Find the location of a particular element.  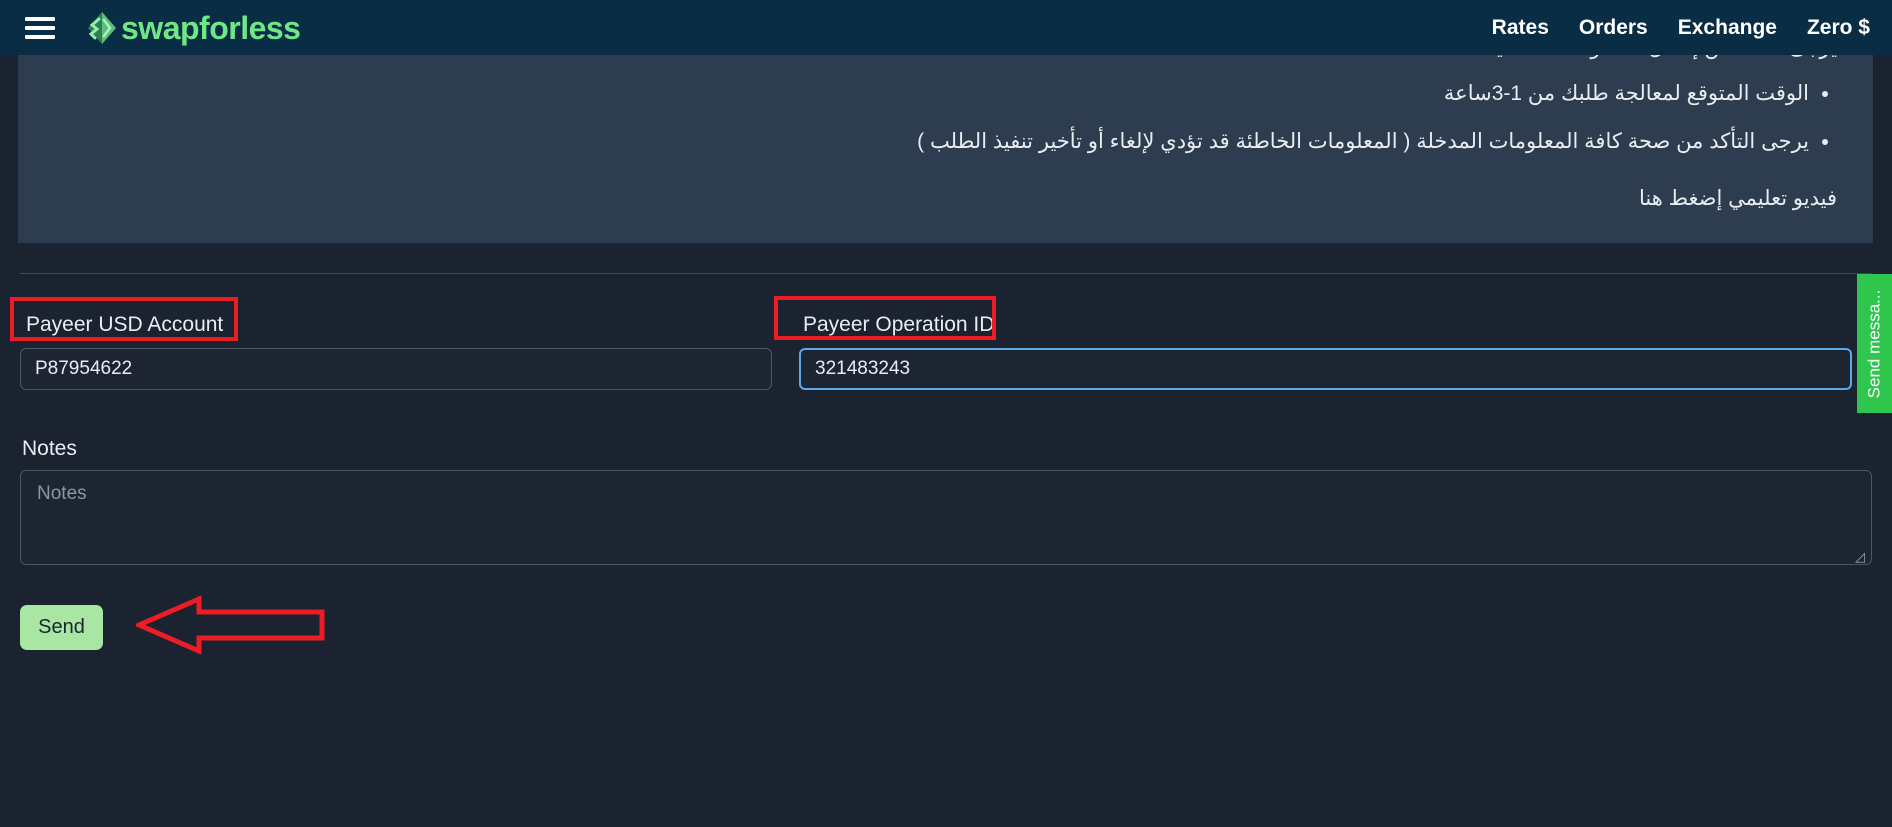

brand-logo: swapforless is located at coordinates (193, 27).